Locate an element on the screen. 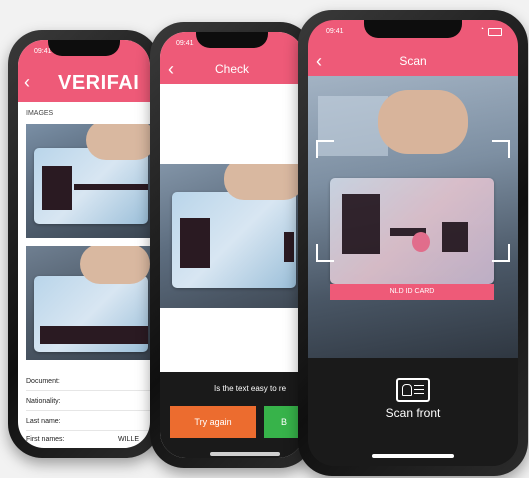 The image size is (529, 478). id-card-overlay is located at coordinates (412, 231).